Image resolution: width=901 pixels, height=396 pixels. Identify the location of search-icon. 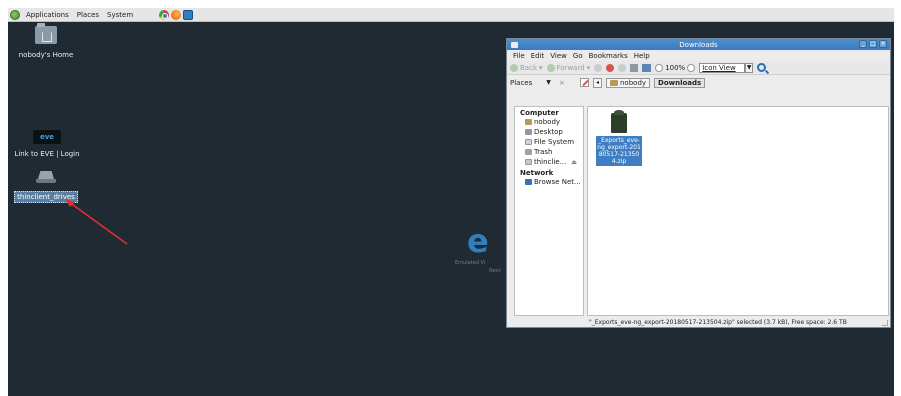
(762, 67).